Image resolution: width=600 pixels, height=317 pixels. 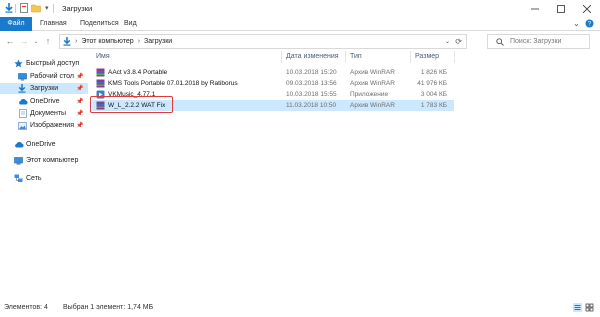 What do you see at coordinates (52, 125) in the screenshot?
I see `nav-item-label: Изображения` at bounding box center [52, 125].